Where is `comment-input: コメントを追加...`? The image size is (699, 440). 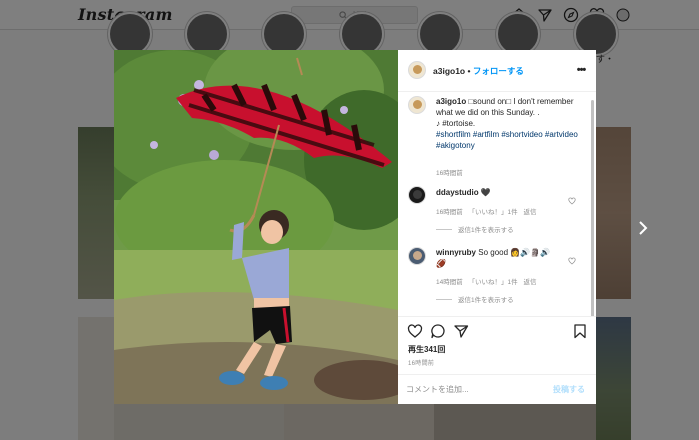 comment-input: コメントを追加... is located at coordinates (437, 389).